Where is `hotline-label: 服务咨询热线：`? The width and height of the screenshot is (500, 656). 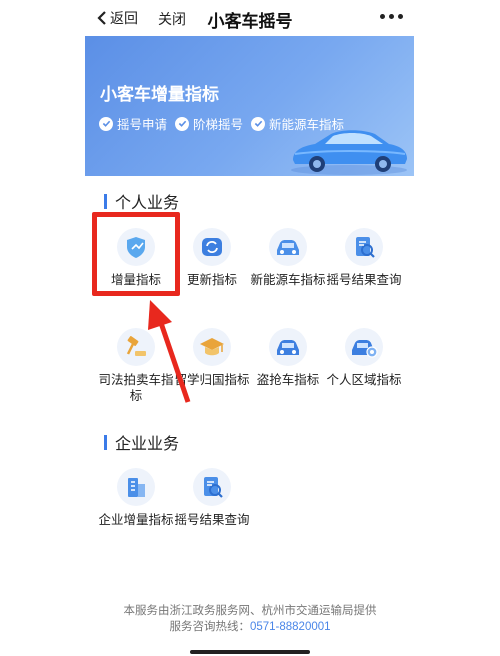 hotline-label: 服务咨询热线： is located at coordinates (209, 627).